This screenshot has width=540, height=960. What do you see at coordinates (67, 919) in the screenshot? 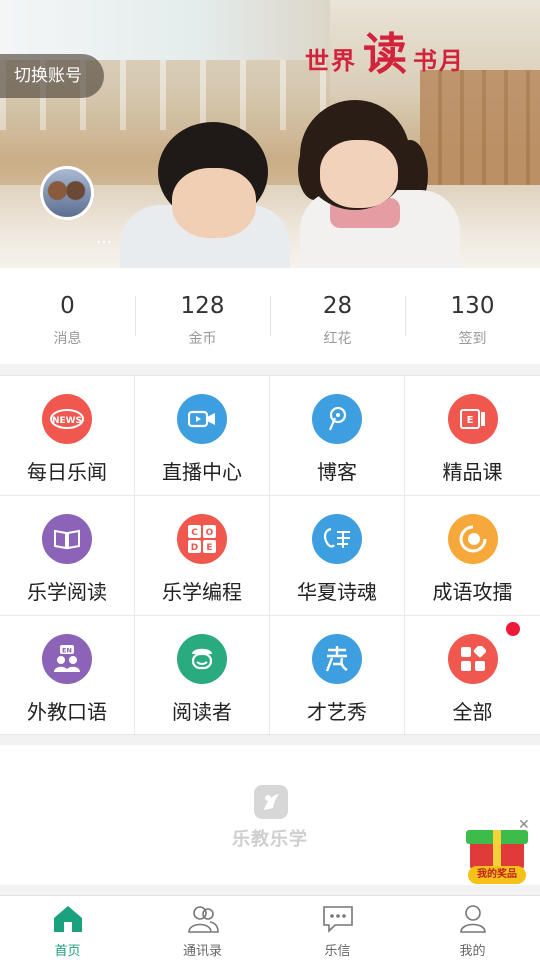
I see `home-icon` at bounding box center [67, 919].